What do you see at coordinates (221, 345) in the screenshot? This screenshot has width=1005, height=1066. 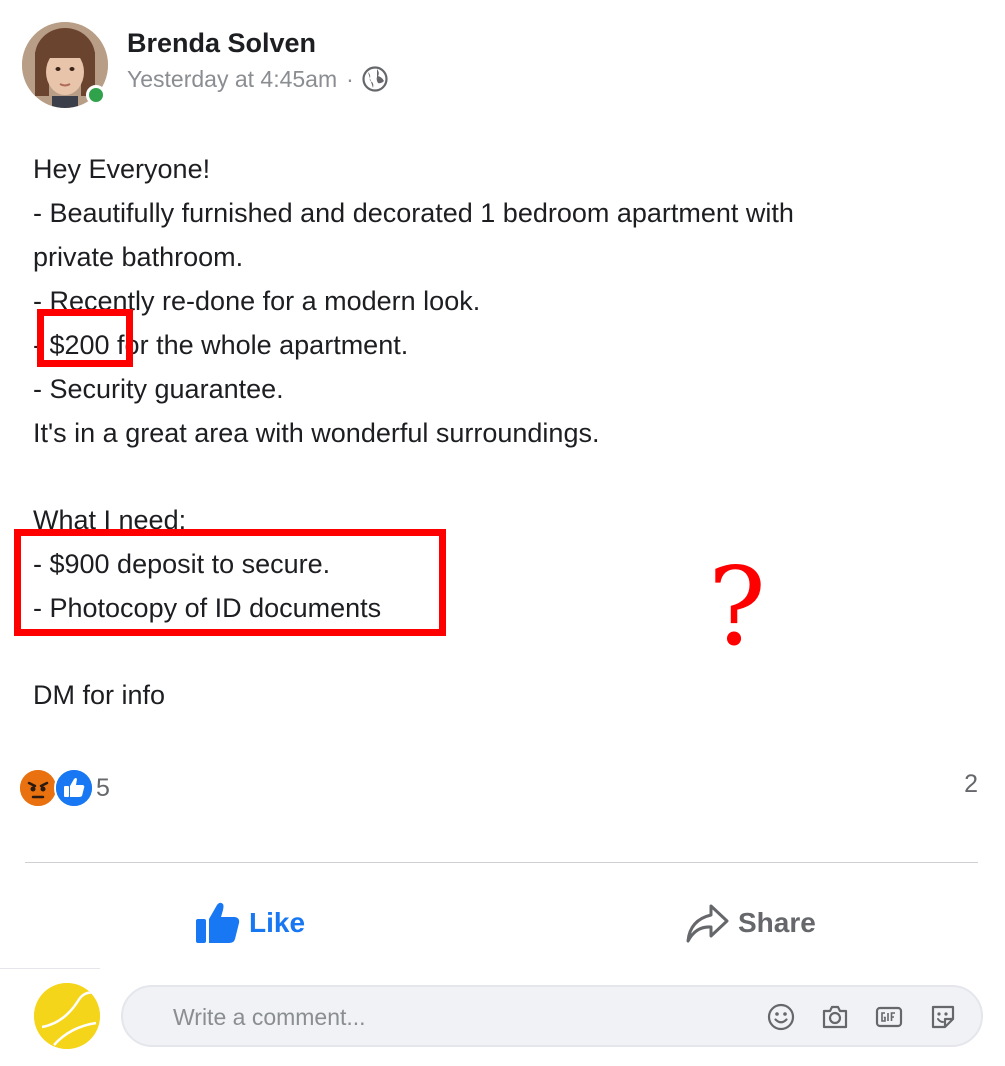 I see `post-line: - $200 for the whole apartment.` at bounding box center [221, 345].